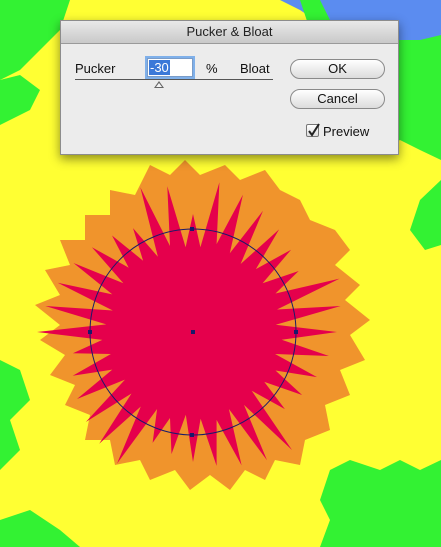  Describe the element at coordinates (159, 67) in the screenshot. I see `amount-value: -30` at that location.